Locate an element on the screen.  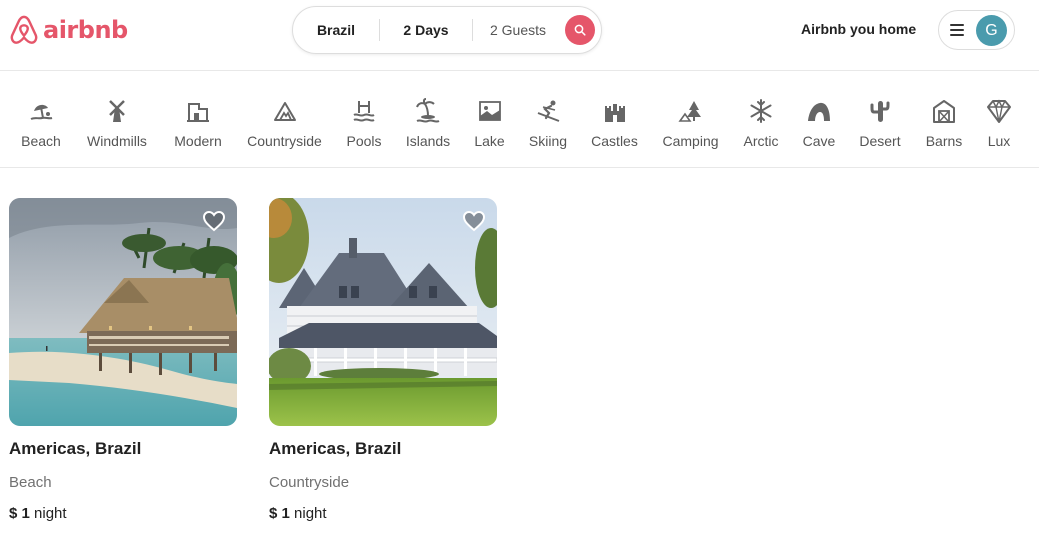
category-desert: Desert is located at coordinates (880, 127).